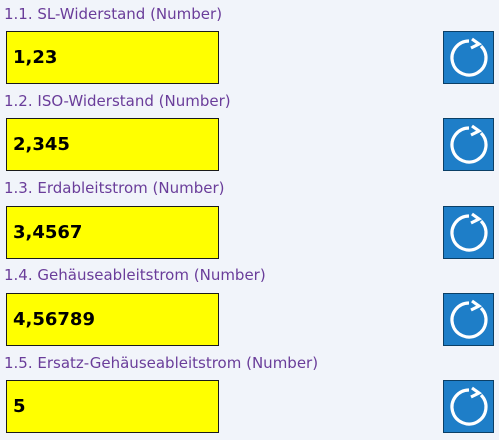 The width and height of the screenshot is (499, 440). I want to click on reset-button-erdableitstrom, so click(468, 232).